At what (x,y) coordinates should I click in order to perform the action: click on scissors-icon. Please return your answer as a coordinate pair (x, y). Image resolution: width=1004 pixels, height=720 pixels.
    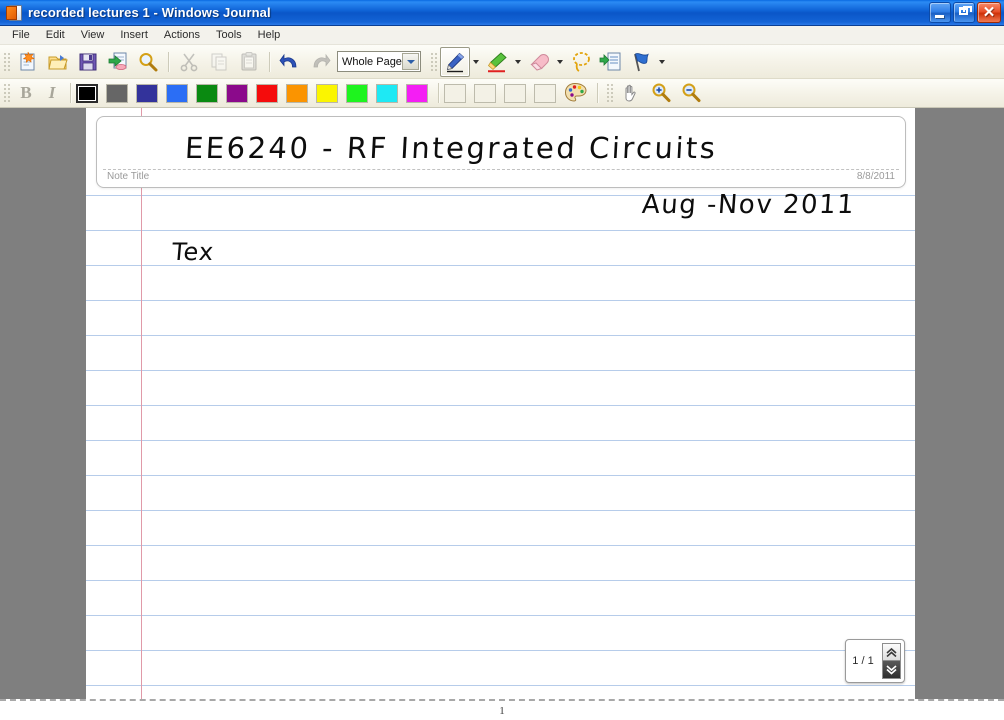
    Looking at the image, I should click on (189, 62).